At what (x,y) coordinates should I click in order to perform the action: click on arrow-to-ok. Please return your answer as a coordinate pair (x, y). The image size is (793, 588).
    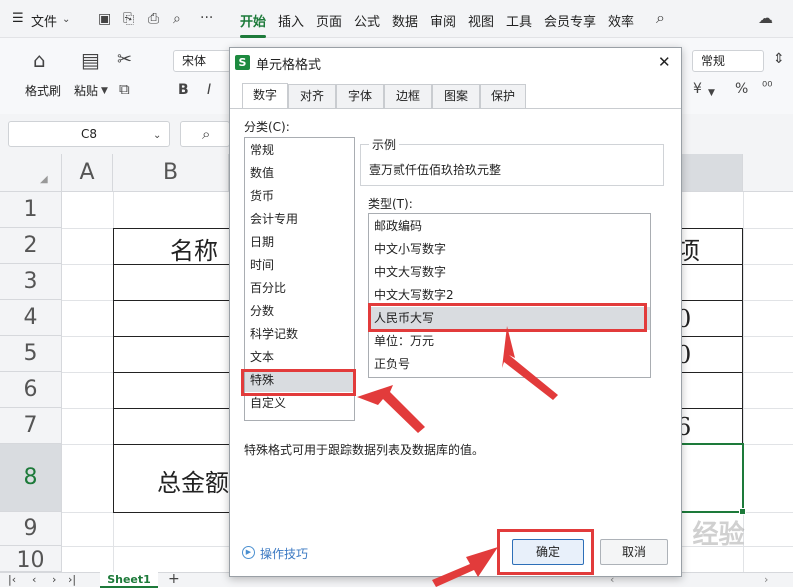
    Looking at the image, I should click on (465, 567).